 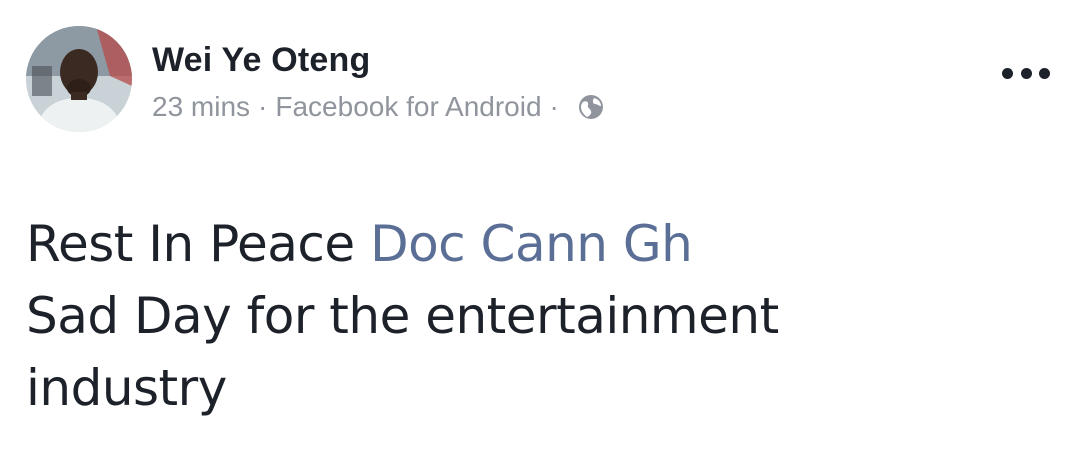 What do you see at coordinates (126, 388) in the screenshot?
I see `post-text-line: industry` at bounding box center [126, 388].